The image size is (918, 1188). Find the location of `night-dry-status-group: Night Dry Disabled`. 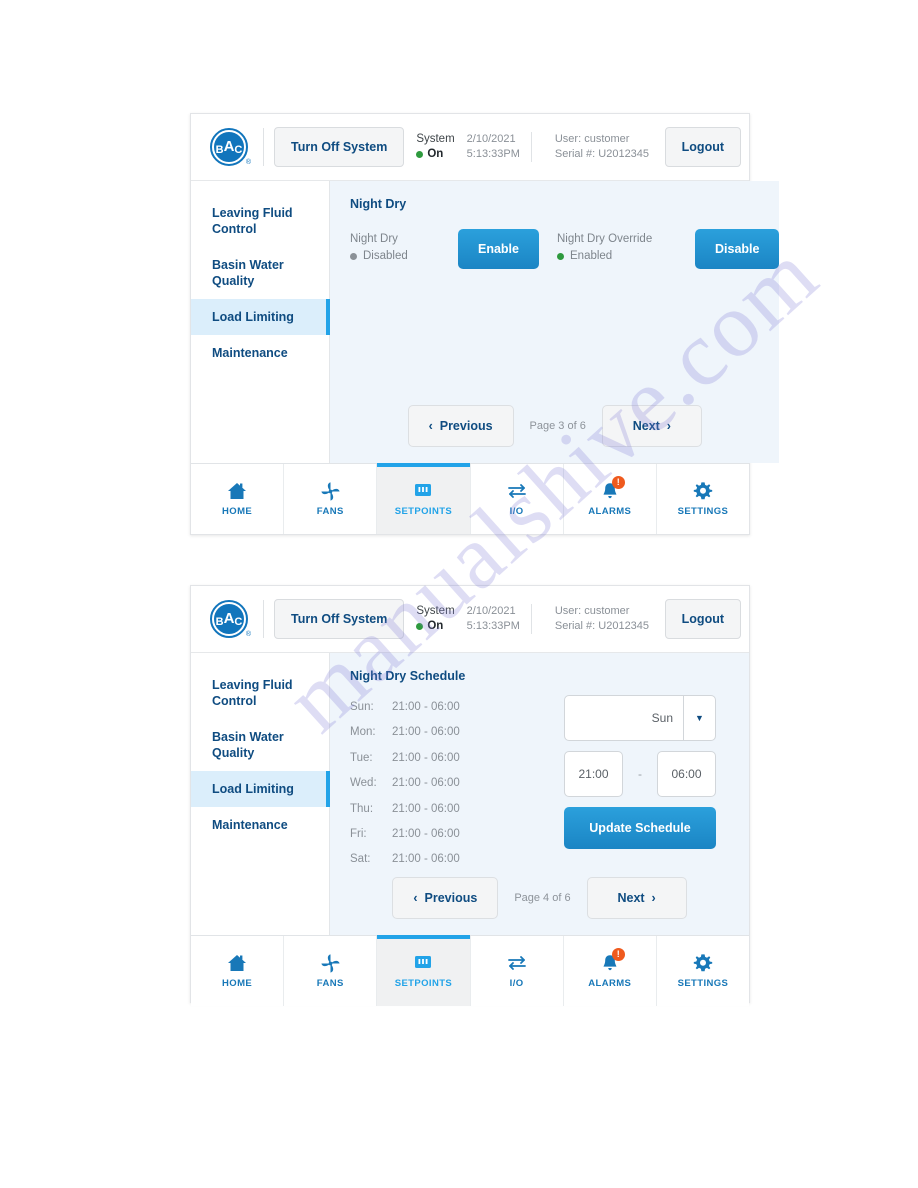

night-dry-status-group: Night Dry Disabled is located at coordinates (394, 247).